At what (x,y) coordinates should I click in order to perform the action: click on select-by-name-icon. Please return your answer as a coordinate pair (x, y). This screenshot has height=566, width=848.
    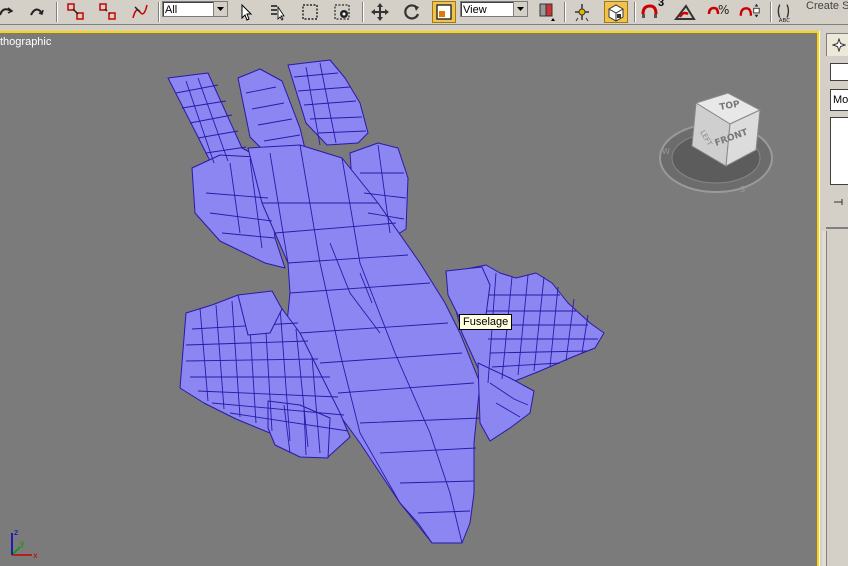
    Looking at the image, I should click on (278, 13).